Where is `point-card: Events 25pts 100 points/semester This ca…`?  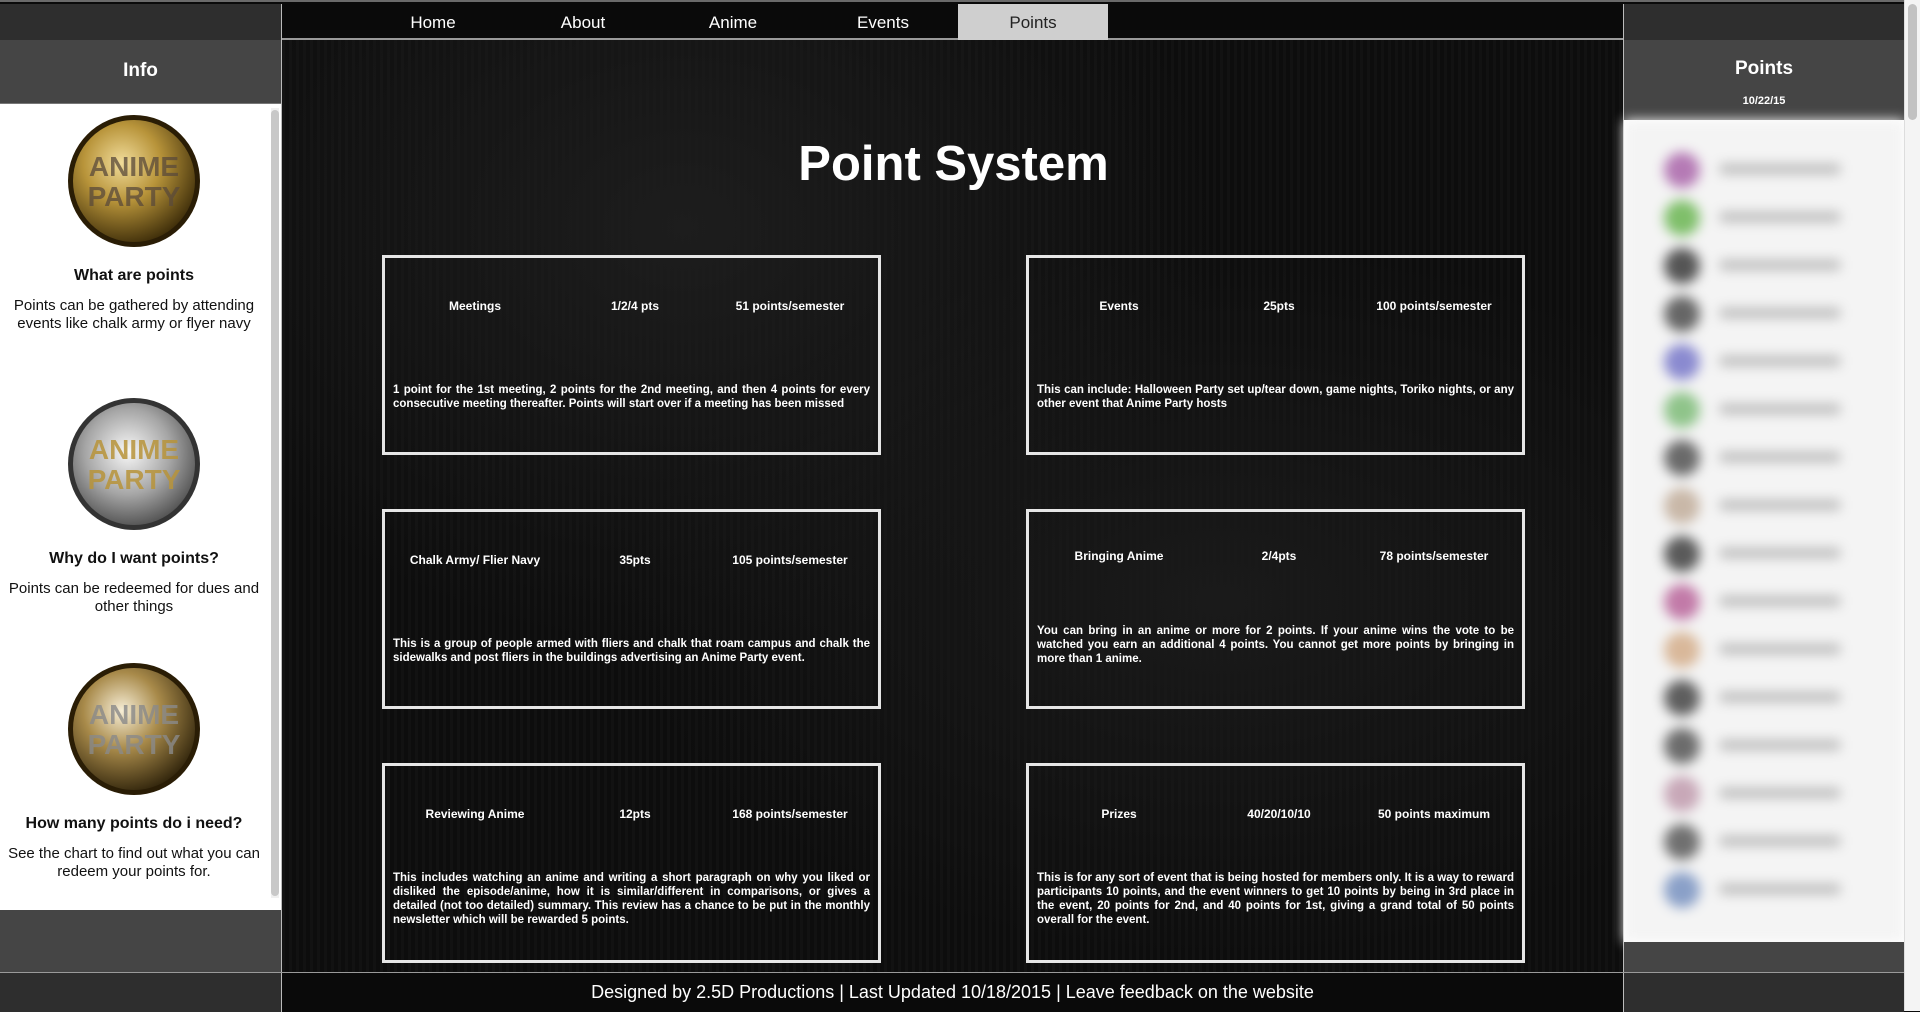 point-card: Events 25pts 100 points/semester This ca… is located at coordinates (1275, 355).